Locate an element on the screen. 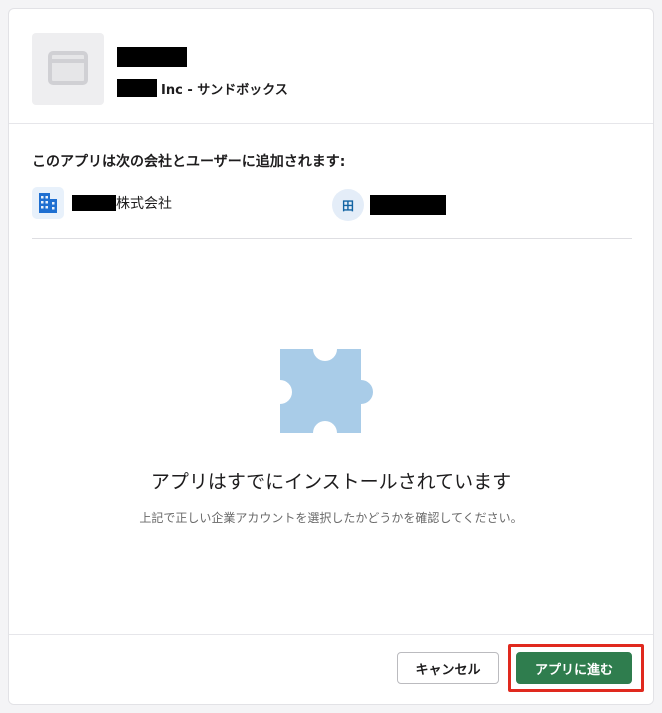  user-entry: 田 is located at coordinates (389, 205).